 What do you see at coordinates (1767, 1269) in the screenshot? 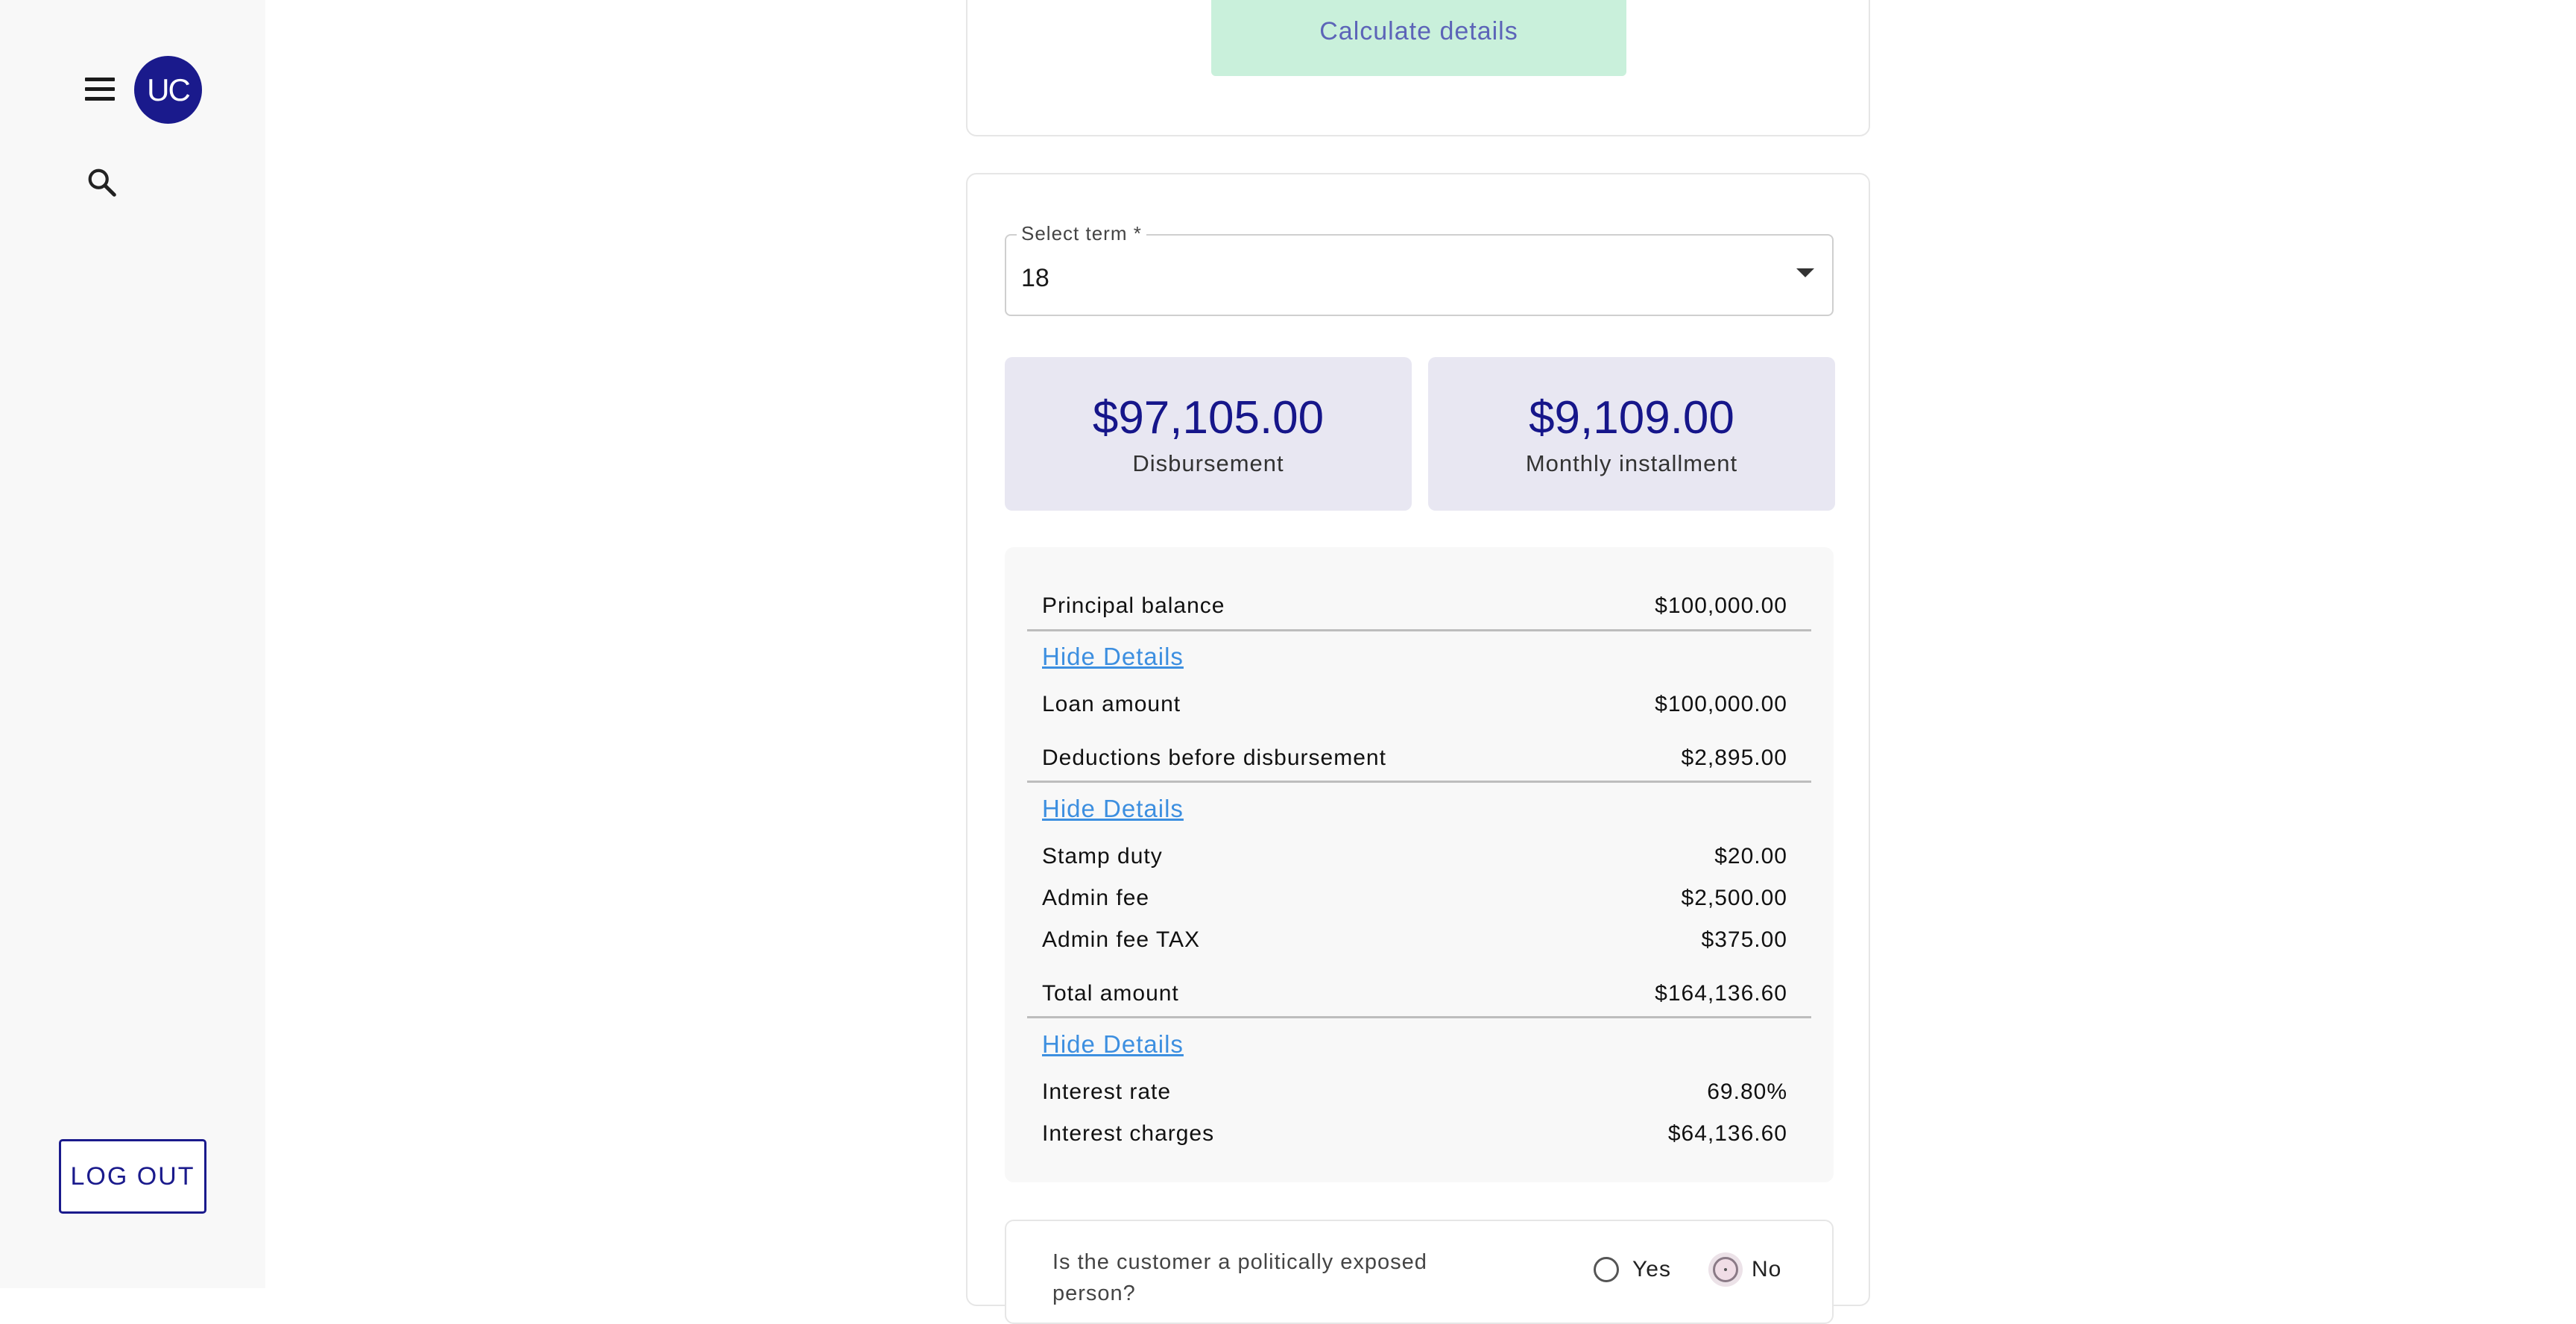
I see `pep-no-label: No` at bounding box center [1767, 1269].